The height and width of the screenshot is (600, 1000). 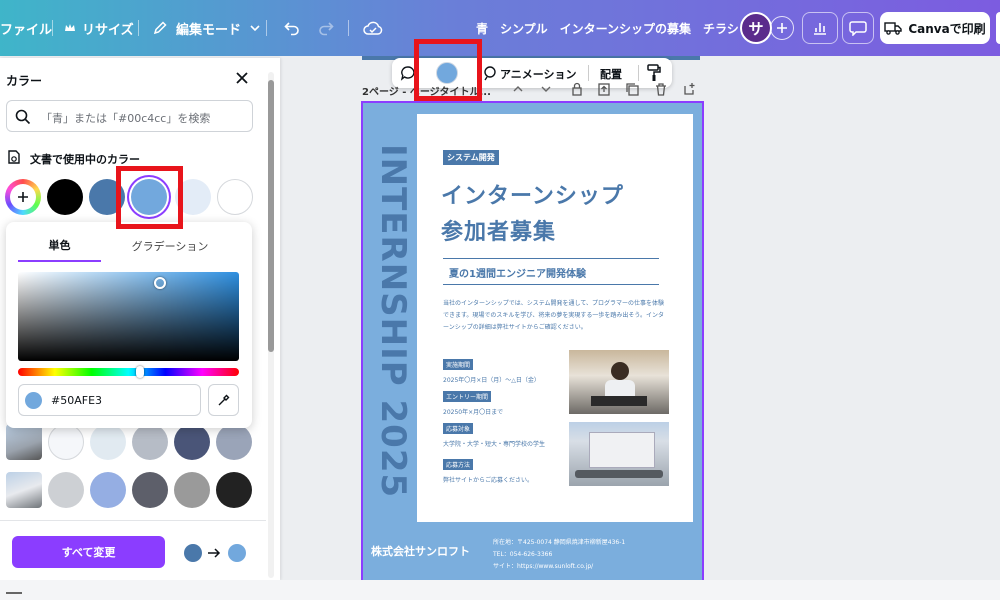 I want to click on arrange-button: 配置, so click(x=611, y=74).